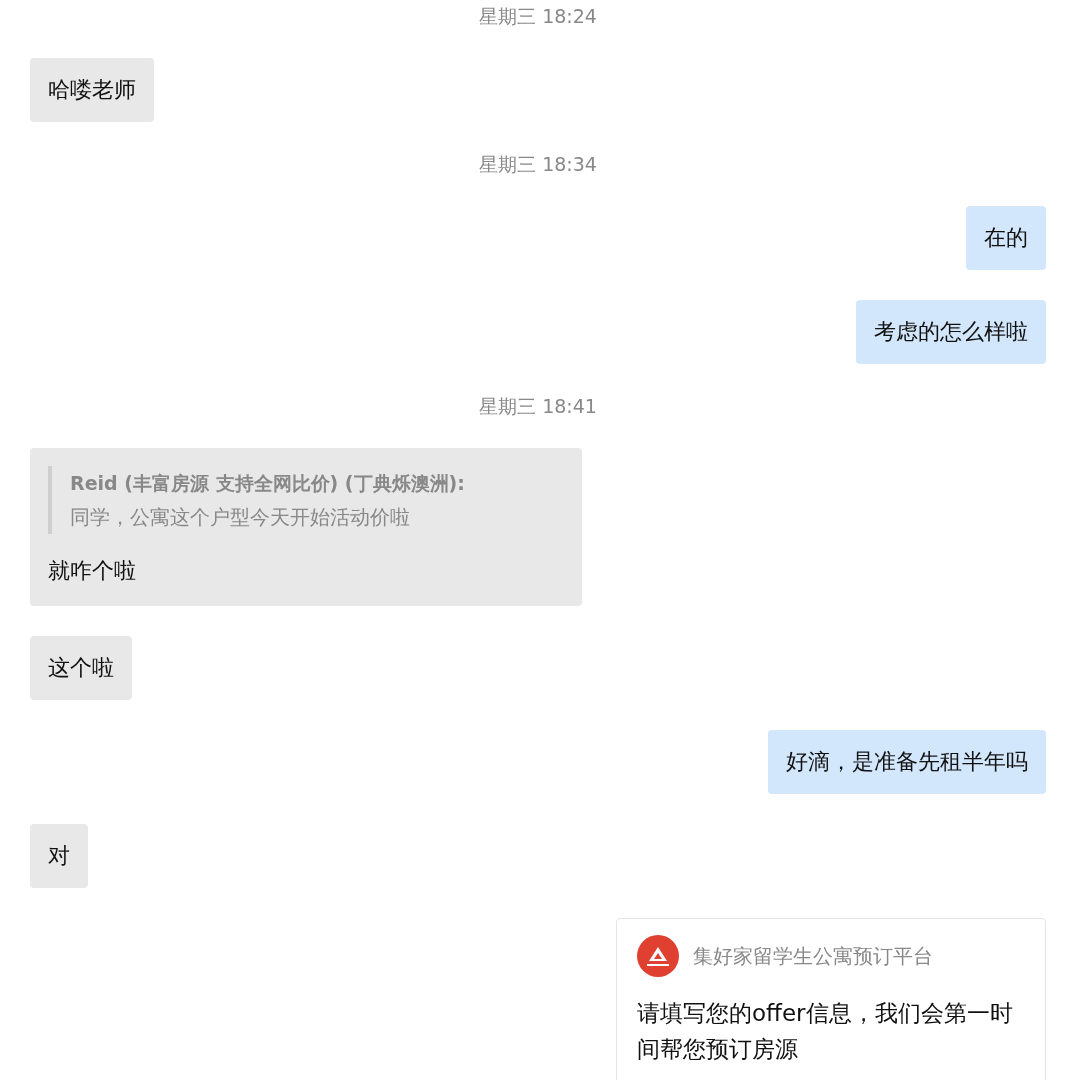 This screenshot has width=1076, height=1080. I want to click on logo-icon, so click(658, 956).